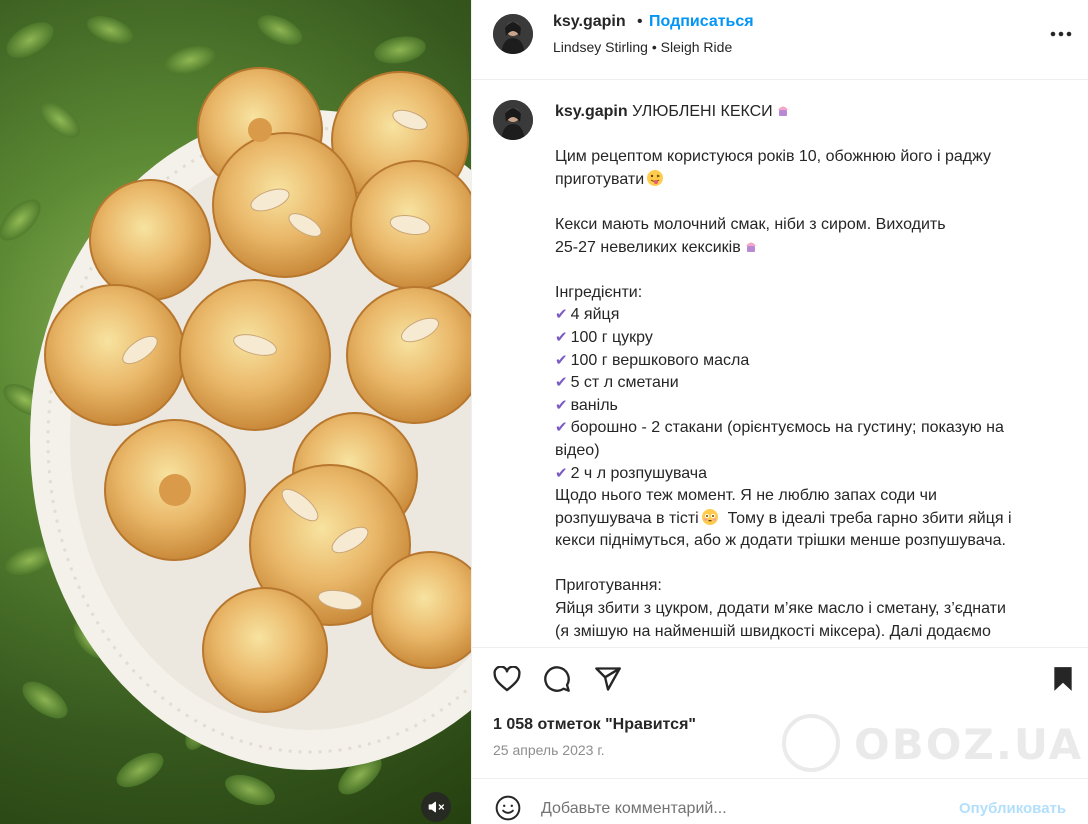  I want to click on share-icon, so click(608, 679).